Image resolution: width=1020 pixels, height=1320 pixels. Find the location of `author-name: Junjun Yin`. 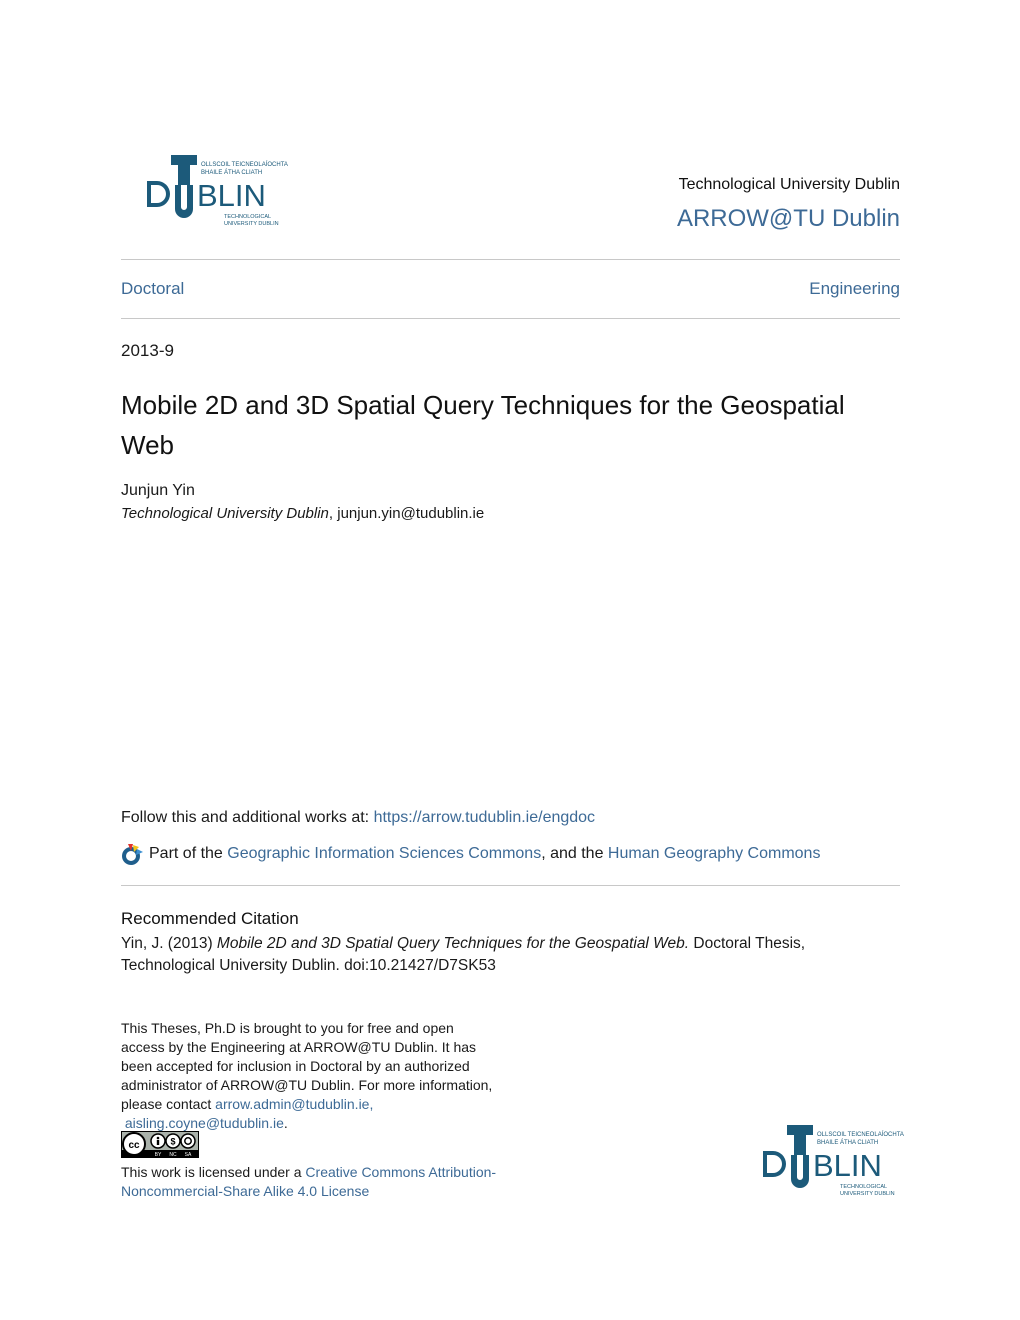

author-name: Junjun Yin is located at coordinates (158, 490).